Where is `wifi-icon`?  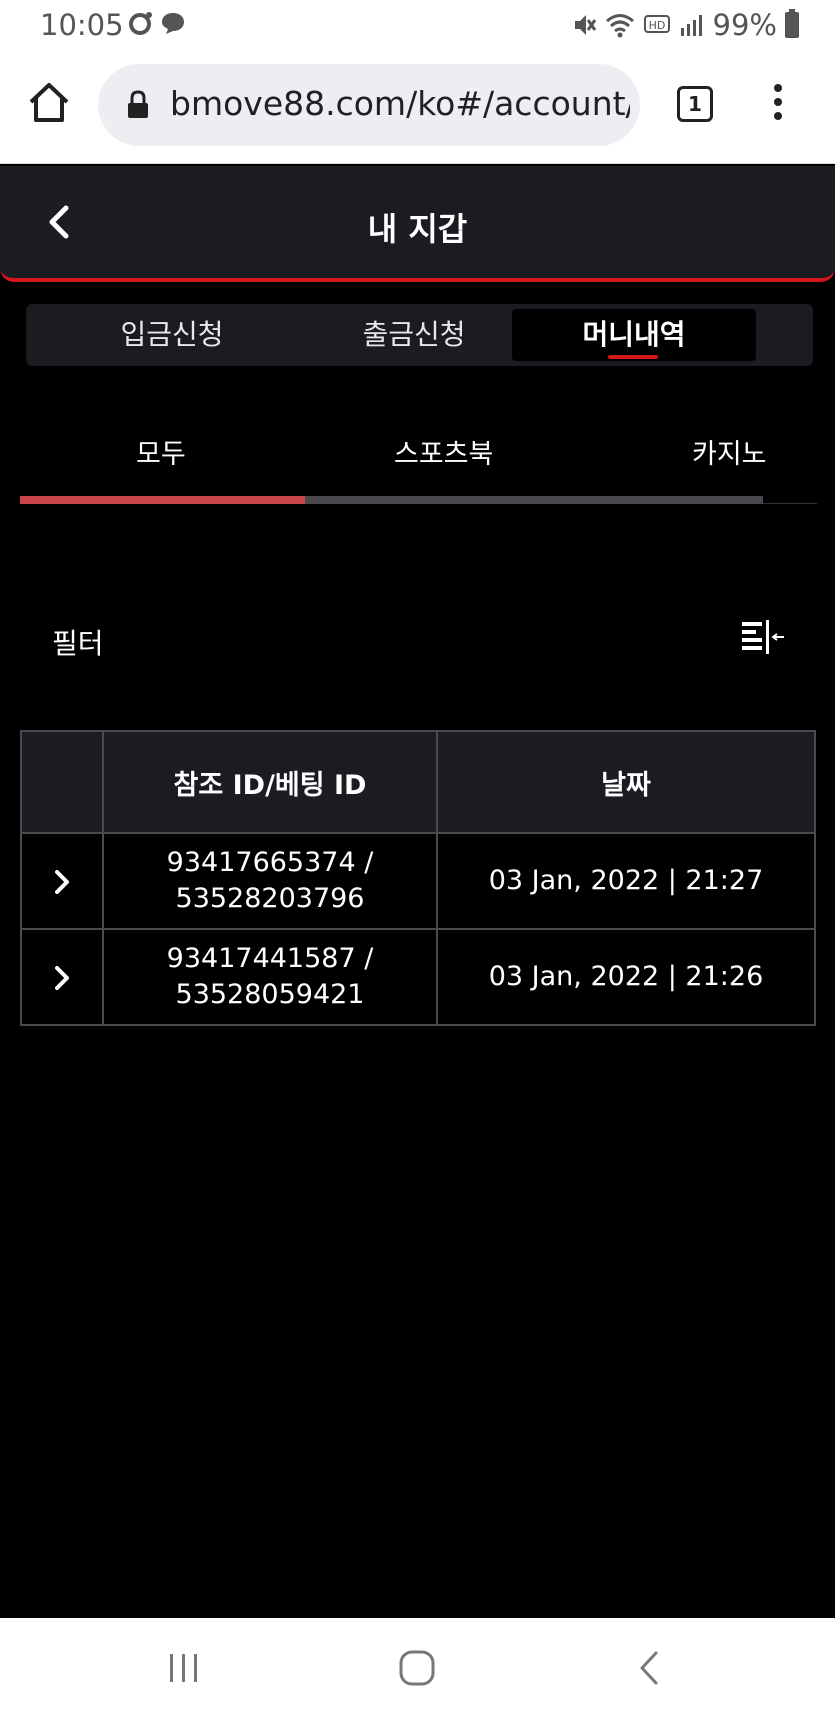 wifi-icon is located at coordinates (619, 26).